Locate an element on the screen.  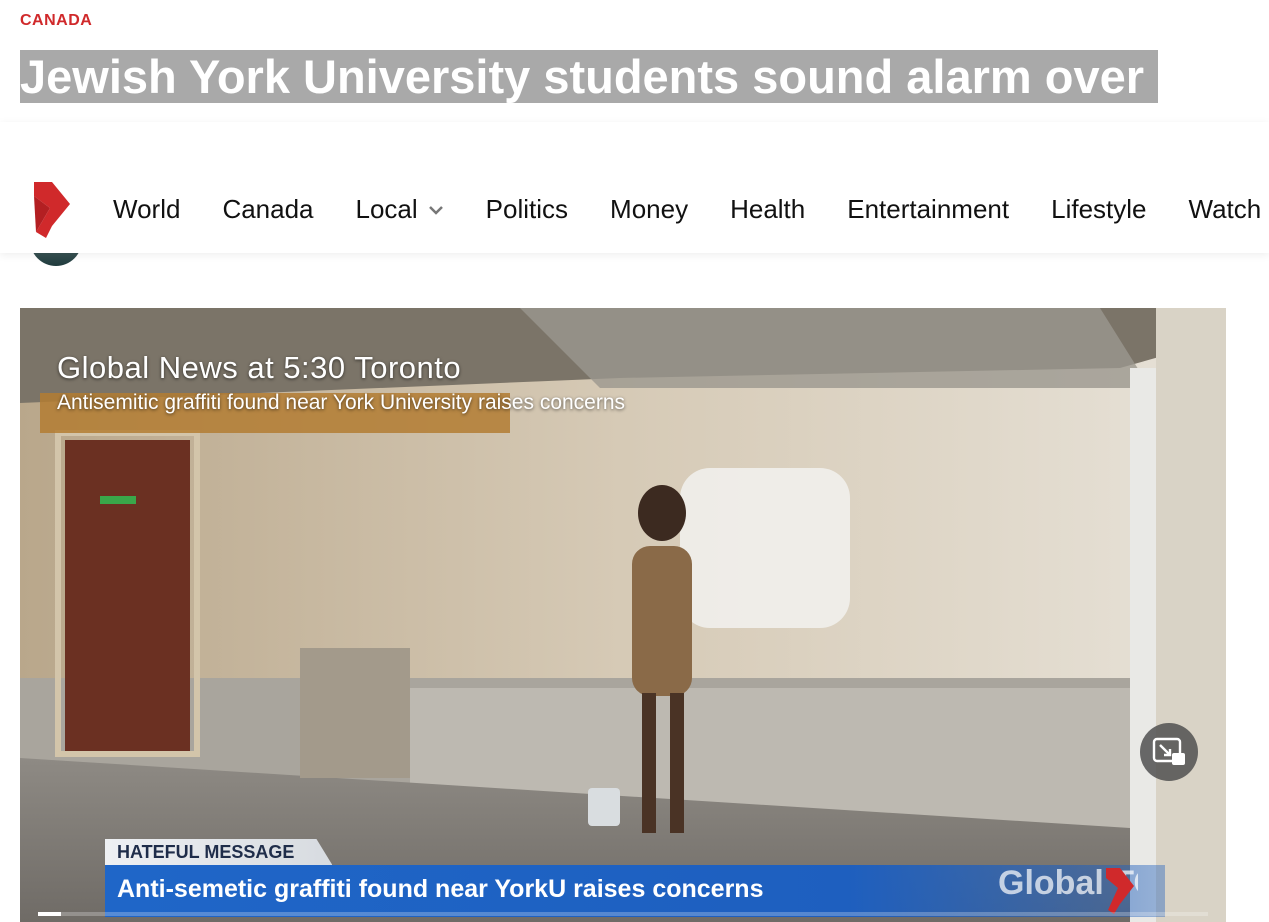
nav-item-world: World is located at coordinates (146, 209).